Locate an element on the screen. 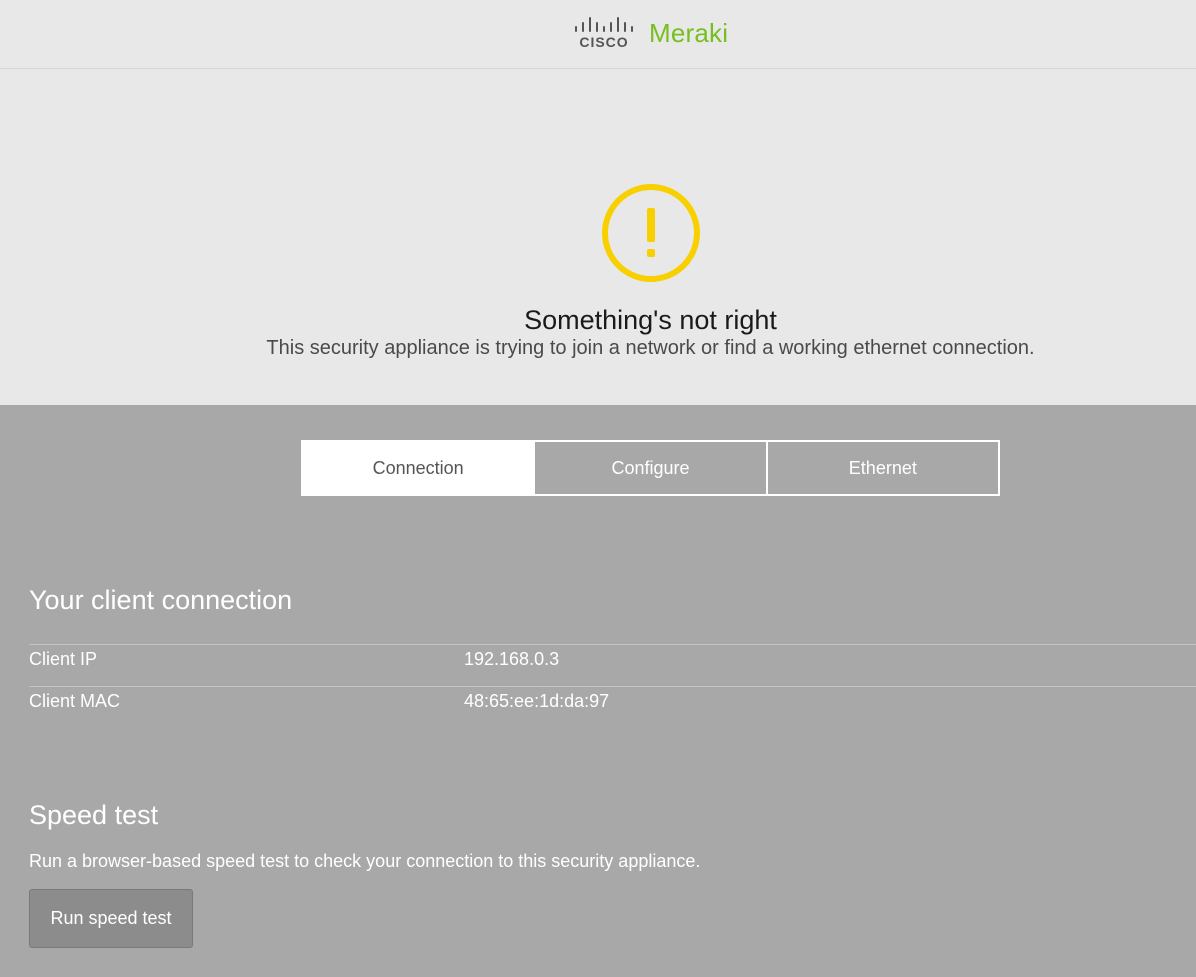  client-mac-label: Client MAC is located at coordinates (75, 701).